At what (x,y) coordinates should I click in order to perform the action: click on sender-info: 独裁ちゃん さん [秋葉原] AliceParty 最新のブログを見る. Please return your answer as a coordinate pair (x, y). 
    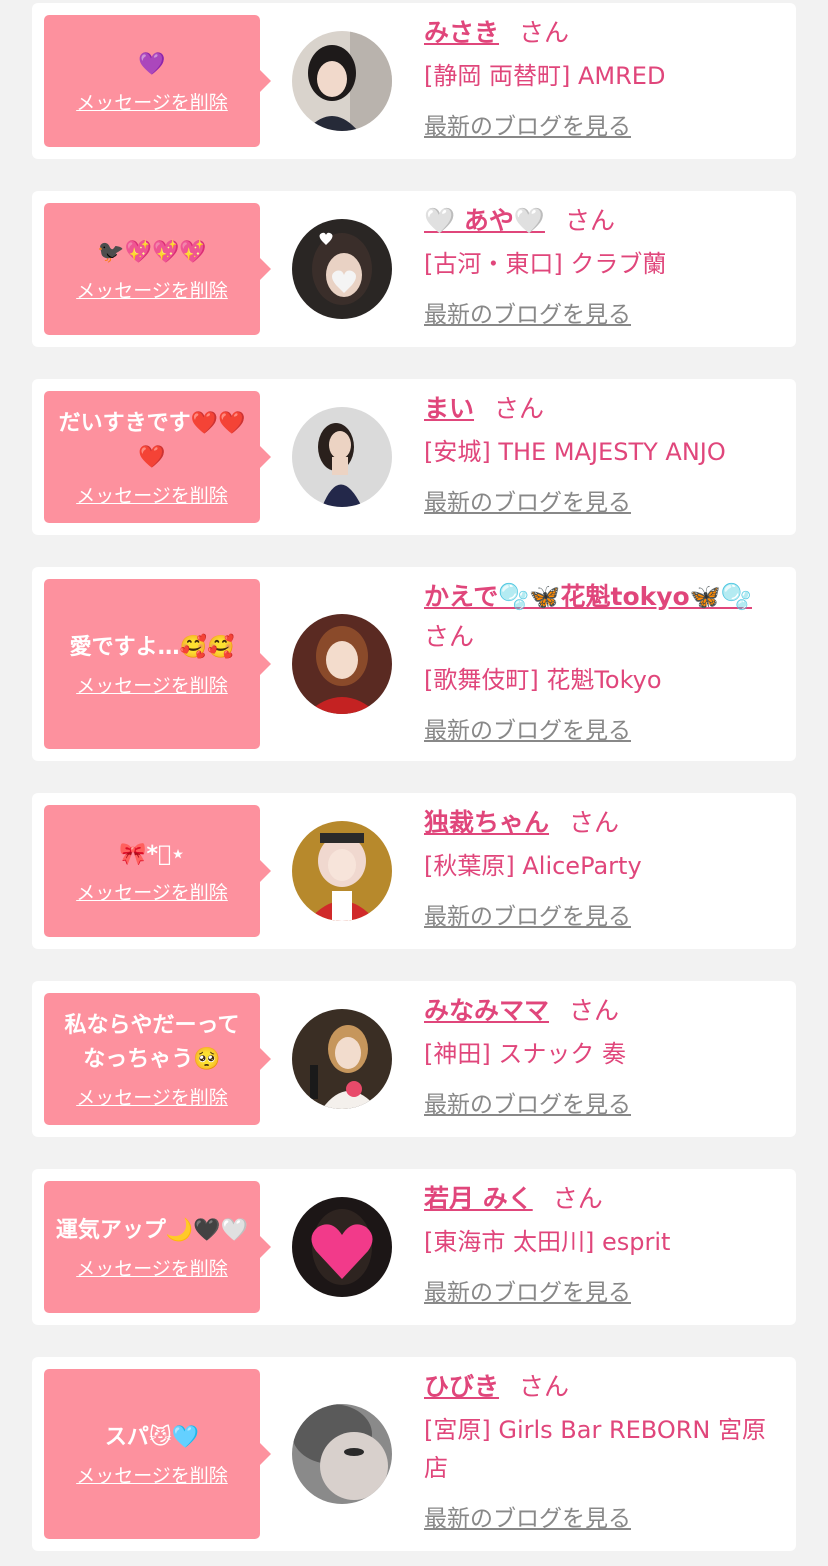
    Looking at the image, I should click on (603, 869).